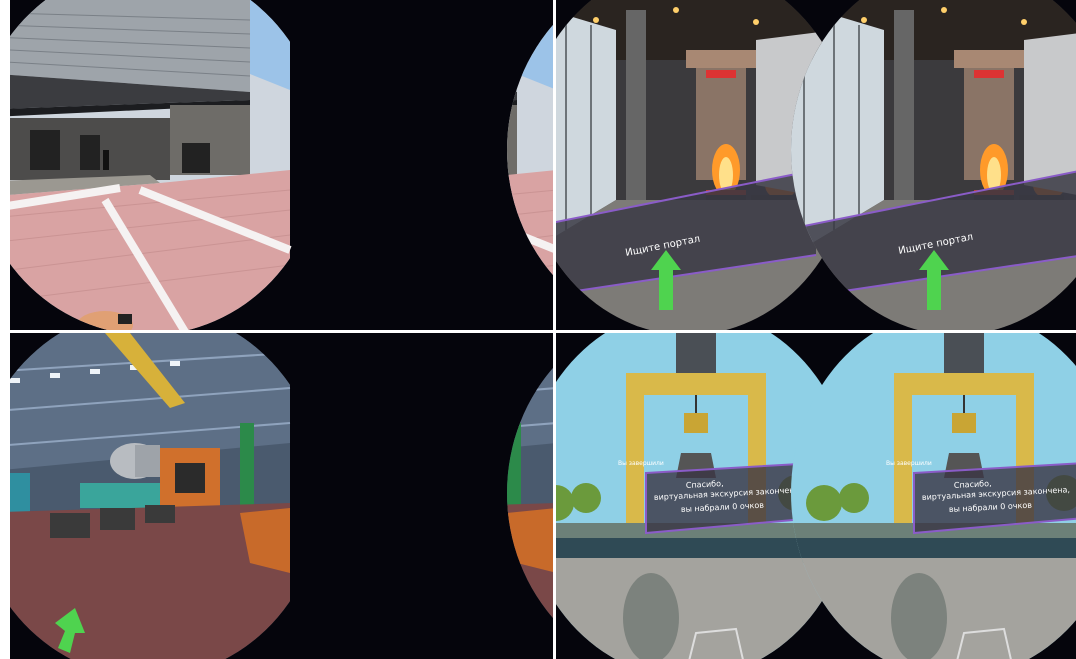  Describe the element at coordinates (641, 463) in the screenshot. I see `hud-label-left: Вы завершили` at that location.